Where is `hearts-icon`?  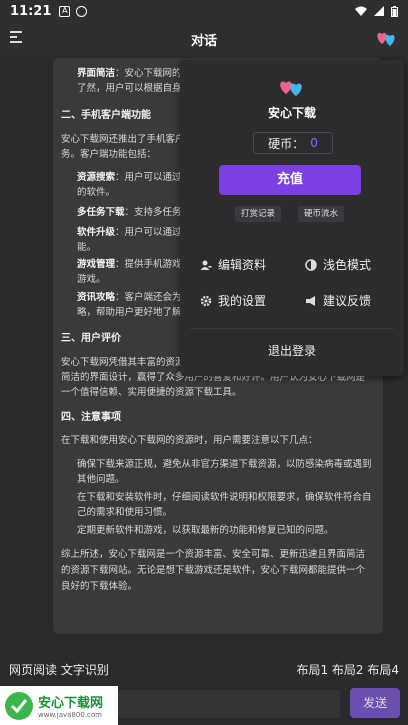 hearts-icon is located at coordinates (387, 38).